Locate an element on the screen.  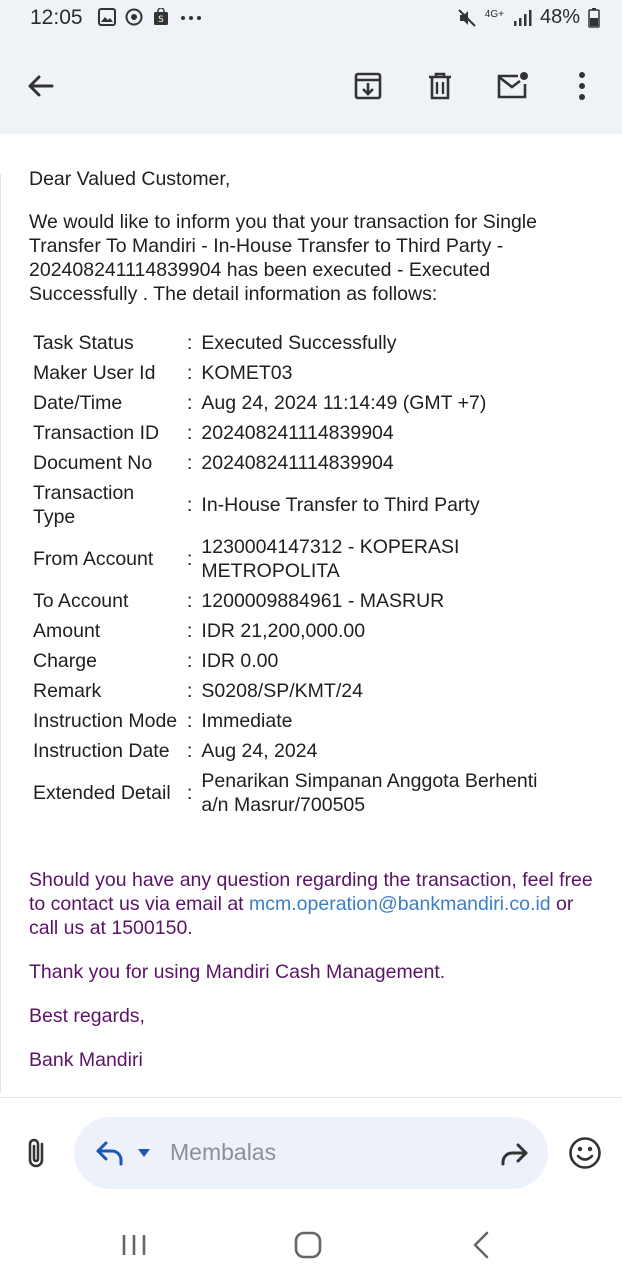
detail-label: Amount is located at coordinates (67, 631).